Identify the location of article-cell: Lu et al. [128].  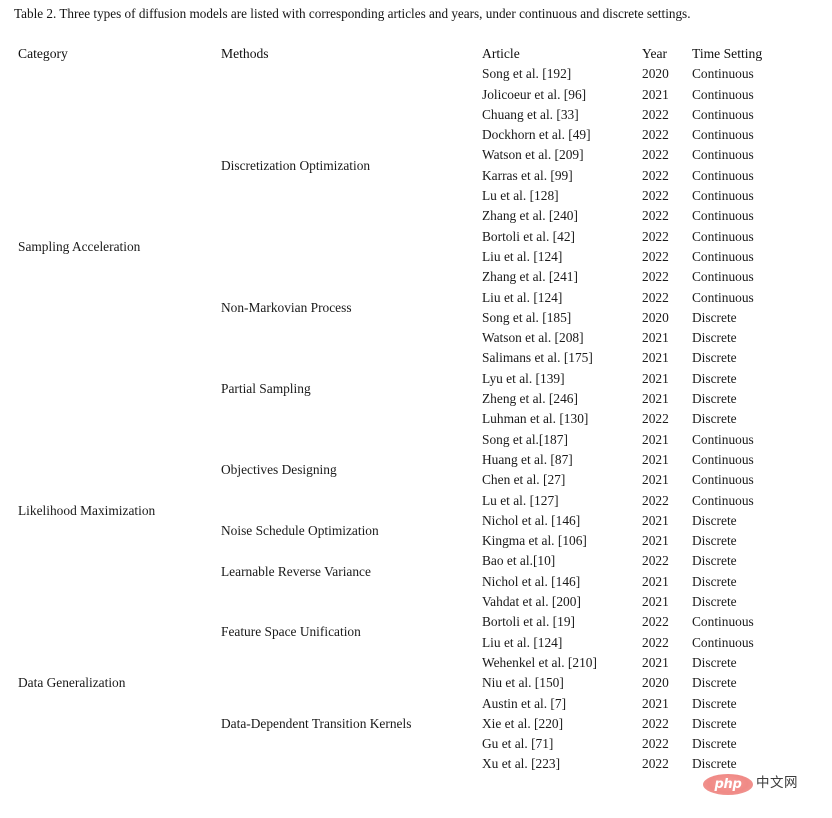
(520, 196).